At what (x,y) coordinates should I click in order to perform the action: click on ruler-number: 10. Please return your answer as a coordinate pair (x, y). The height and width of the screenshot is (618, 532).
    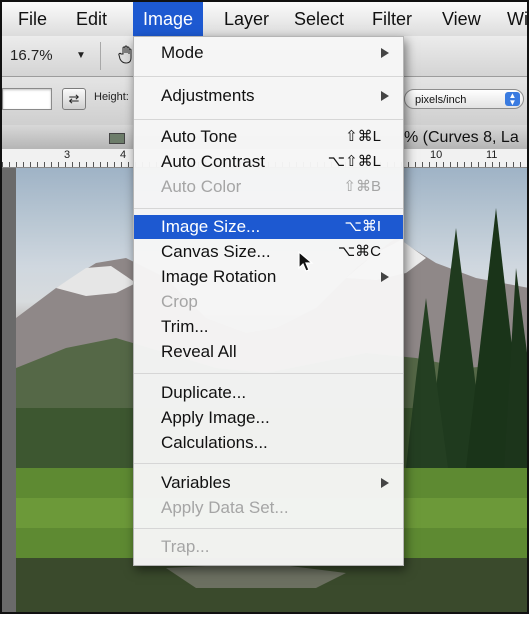
    Looking at the image, I should click on (436, 155).